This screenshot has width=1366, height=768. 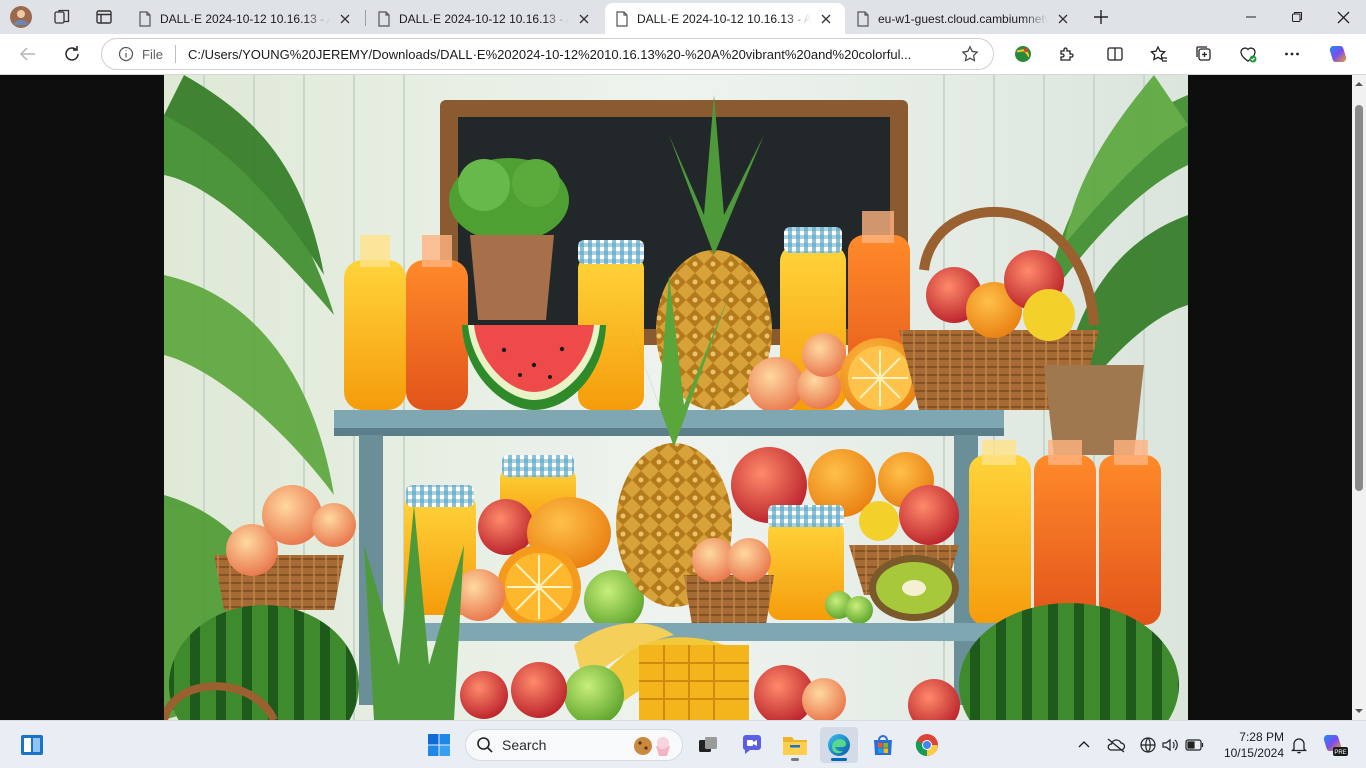 What do you see at coordinates (1340, 753) in the screenshot?
I see `svg-text: PRE` at bounding box center [1340, 753].